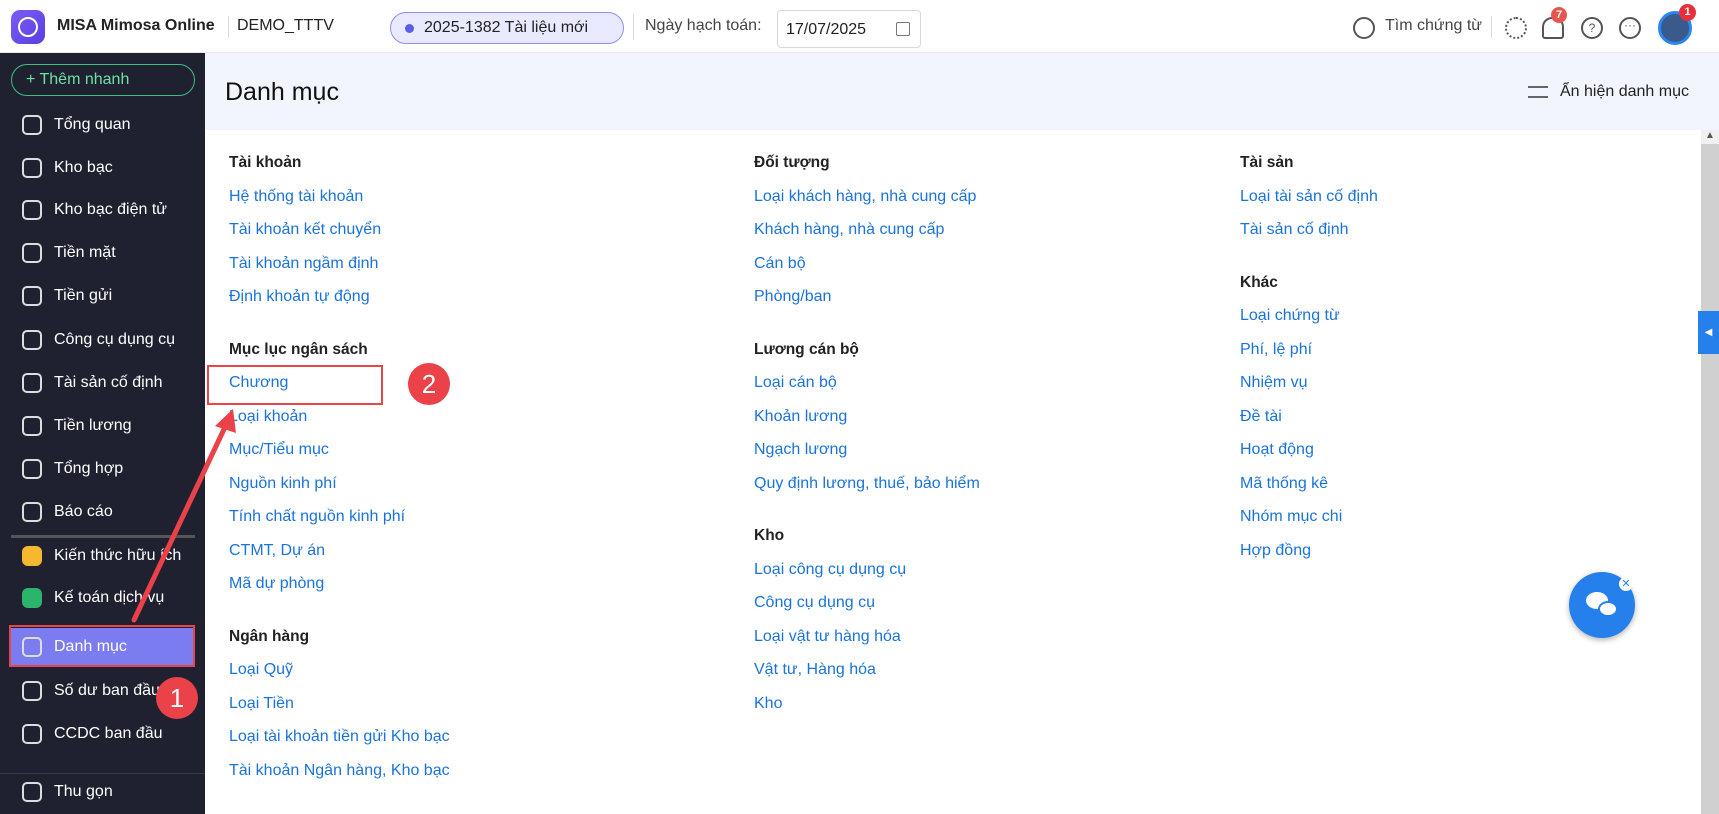 Image resolution: width=1719 pixels, height=814 pixels. What do you see at coordinates (177, 698) in the screenshot?
I see `step-1-badge: 1` at bounding box center [177, 698].